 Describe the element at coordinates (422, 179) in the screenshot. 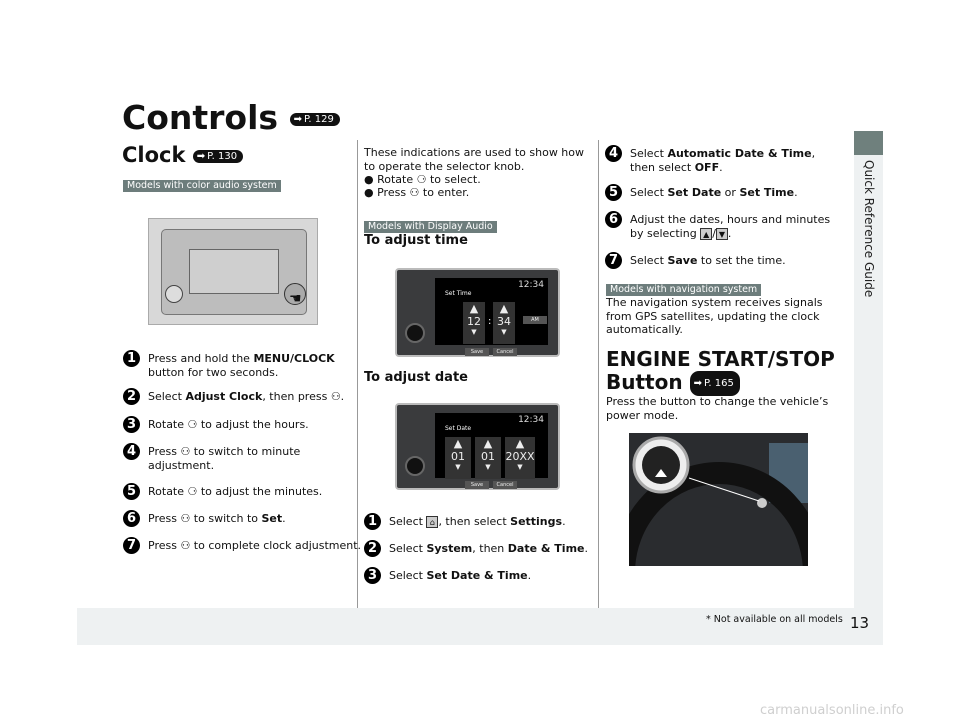

I see `bullet: ● Rotate ⚆ to select.` at that location.